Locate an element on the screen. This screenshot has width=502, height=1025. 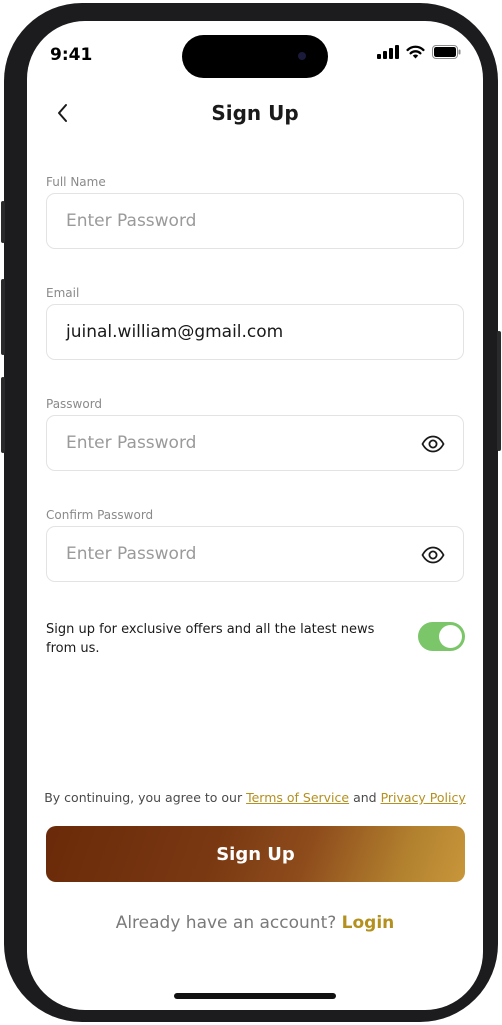
terms-of-service-link: Terms of Service is located at coordinates (297, 797).